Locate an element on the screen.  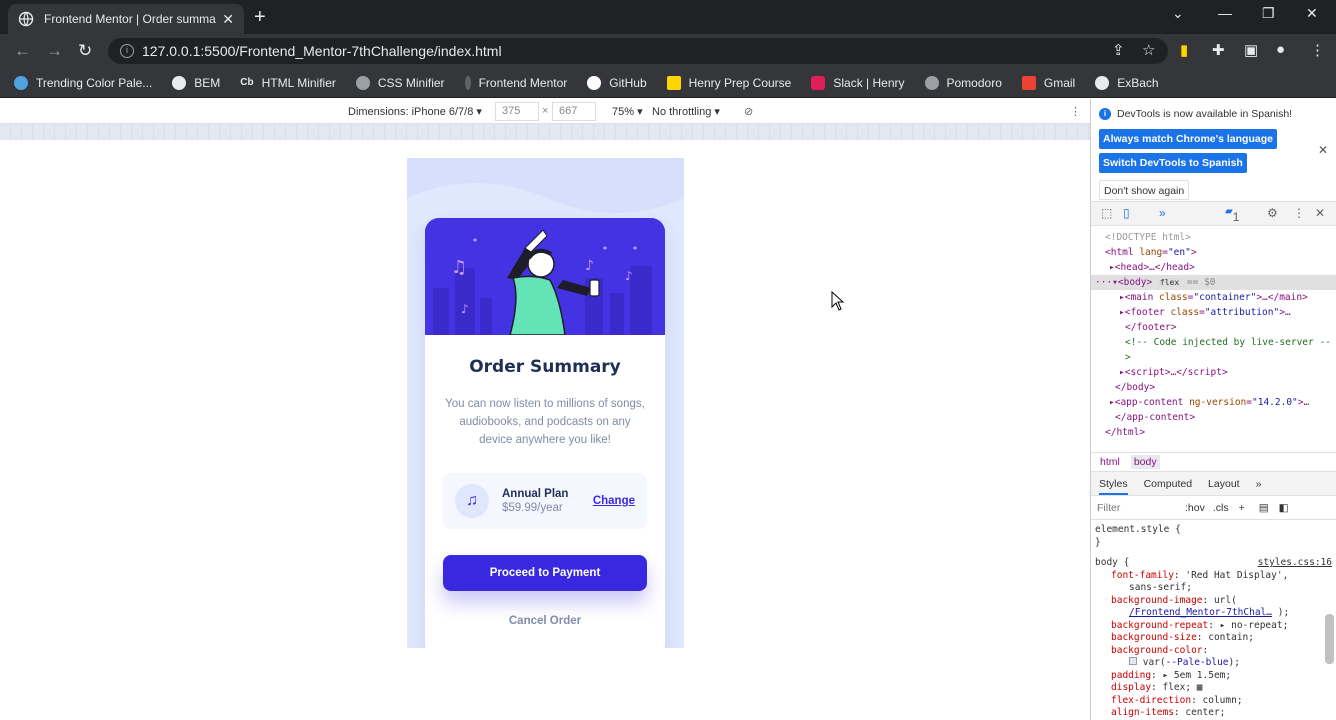
tree-node: </html> is located at coordinates (1213, 432).